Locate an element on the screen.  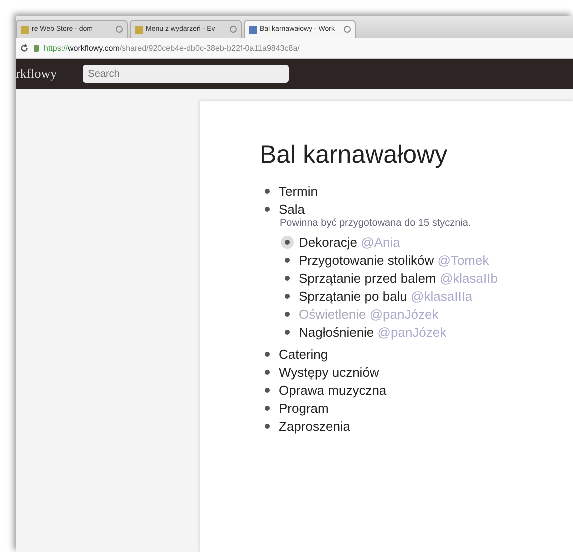
item-text: Przygotowanie stolików @Tomek is located at coordinates (394, 260).